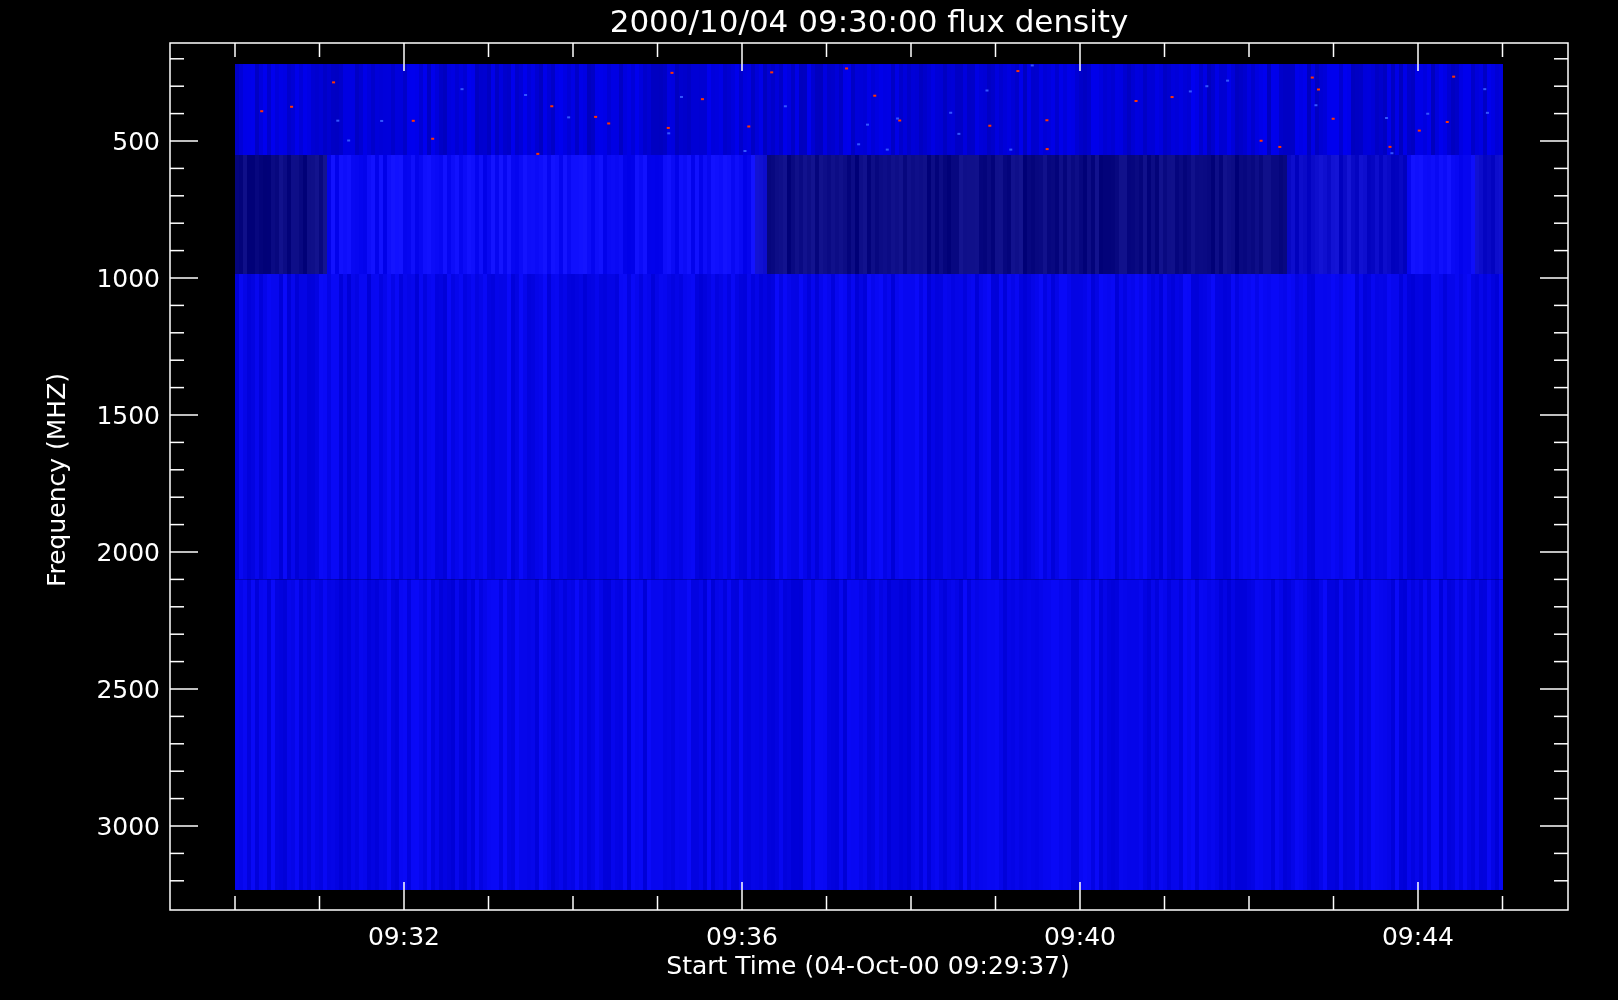 Image resolution: width=1618 pixels, height=1000 pixels. Describe the element at coordinates (128, 826) in the screenshot. I see `y-tick-label: 3000` at that location.